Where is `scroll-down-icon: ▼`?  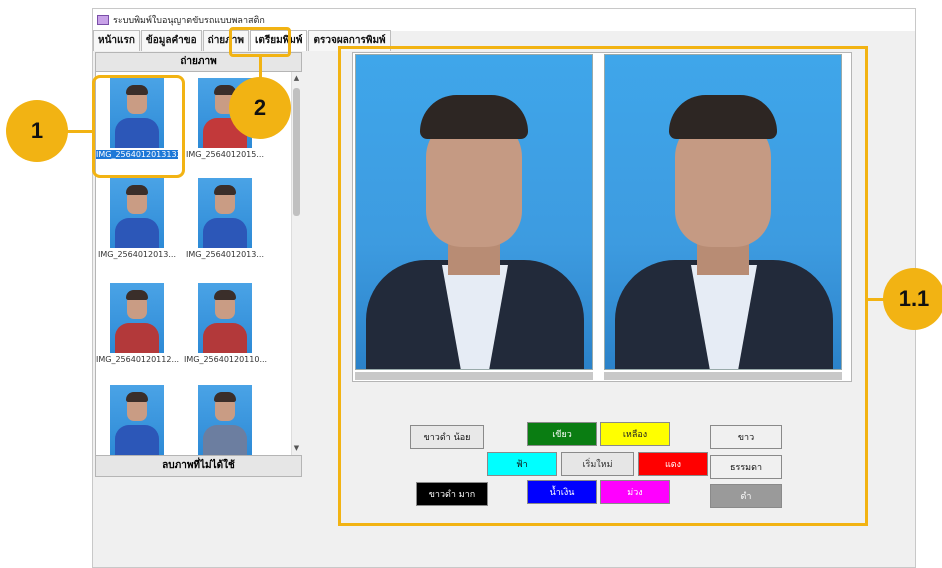 scroll-down-icon: ▼ is located at coordinates (296, 448).